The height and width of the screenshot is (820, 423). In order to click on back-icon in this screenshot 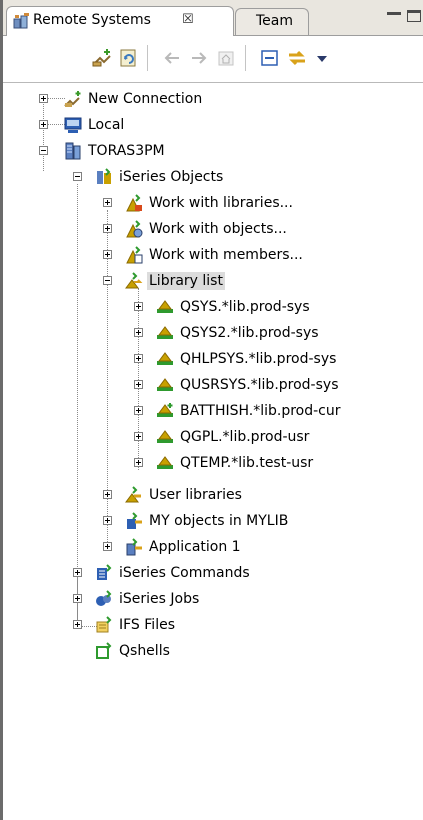, I will do `click(172, 58)`.